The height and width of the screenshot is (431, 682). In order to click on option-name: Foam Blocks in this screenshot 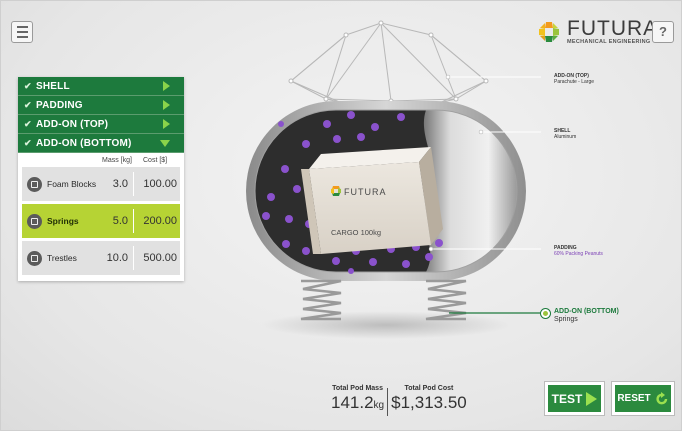, I will do `click(72, 183)`.